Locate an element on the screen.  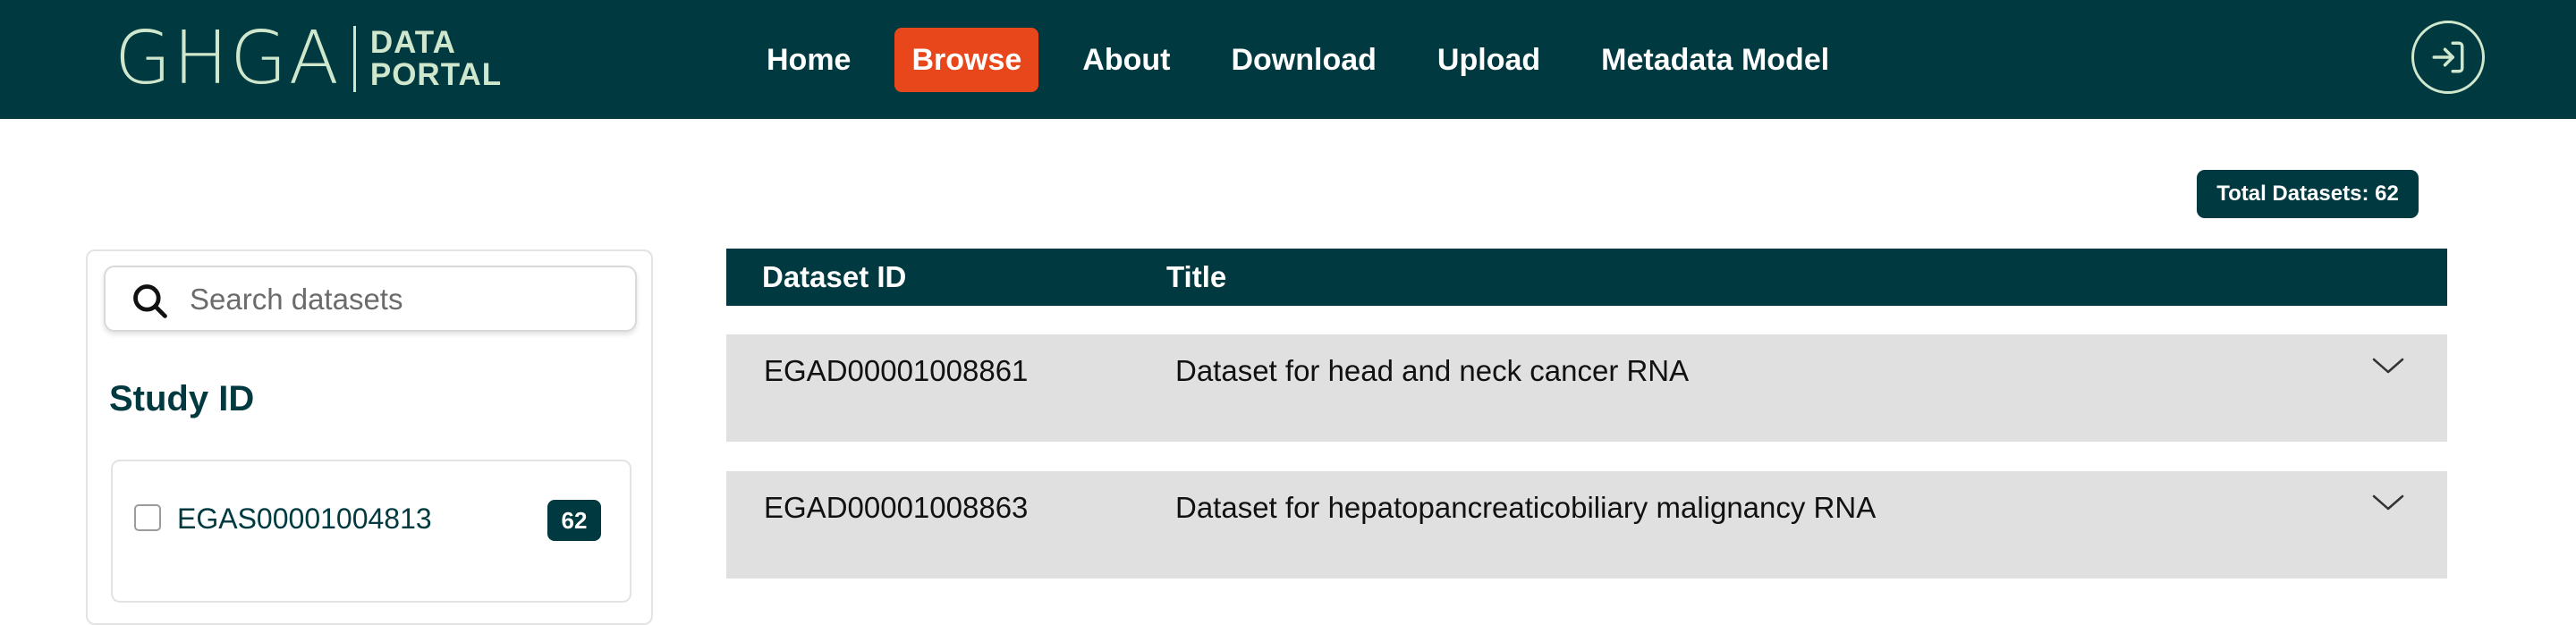
nav-home: Home is located at coordinates (809, 60).